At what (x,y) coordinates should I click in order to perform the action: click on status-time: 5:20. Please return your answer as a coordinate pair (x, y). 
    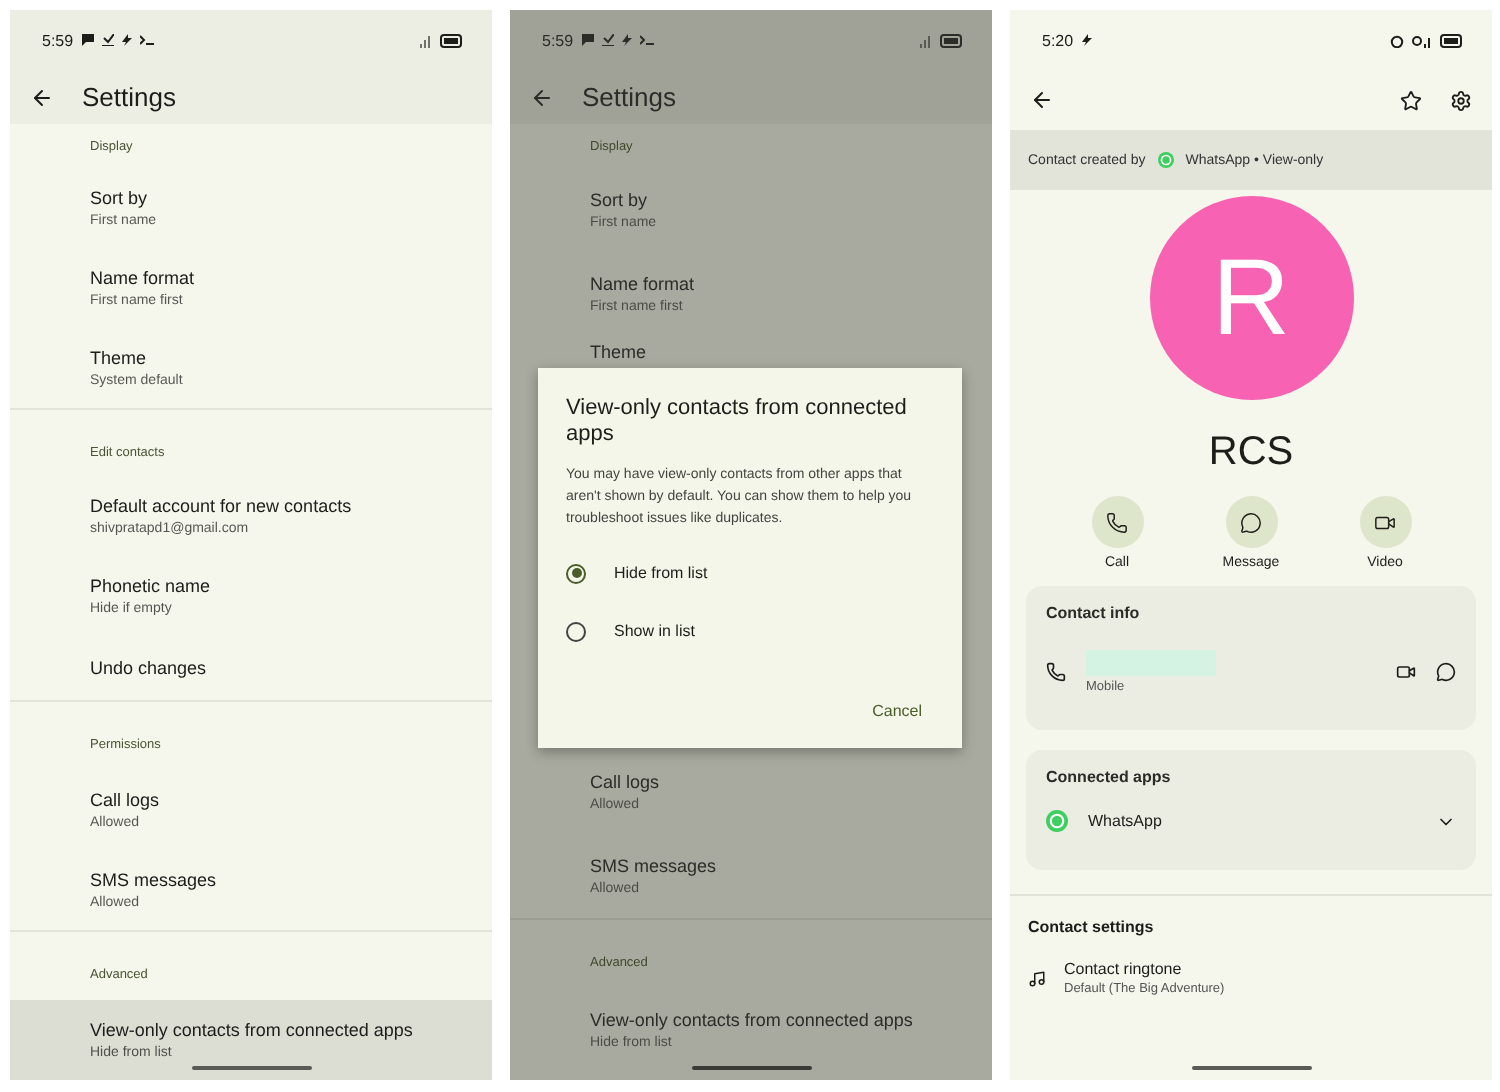
    Looking at the image, I should click on (1058, 40).